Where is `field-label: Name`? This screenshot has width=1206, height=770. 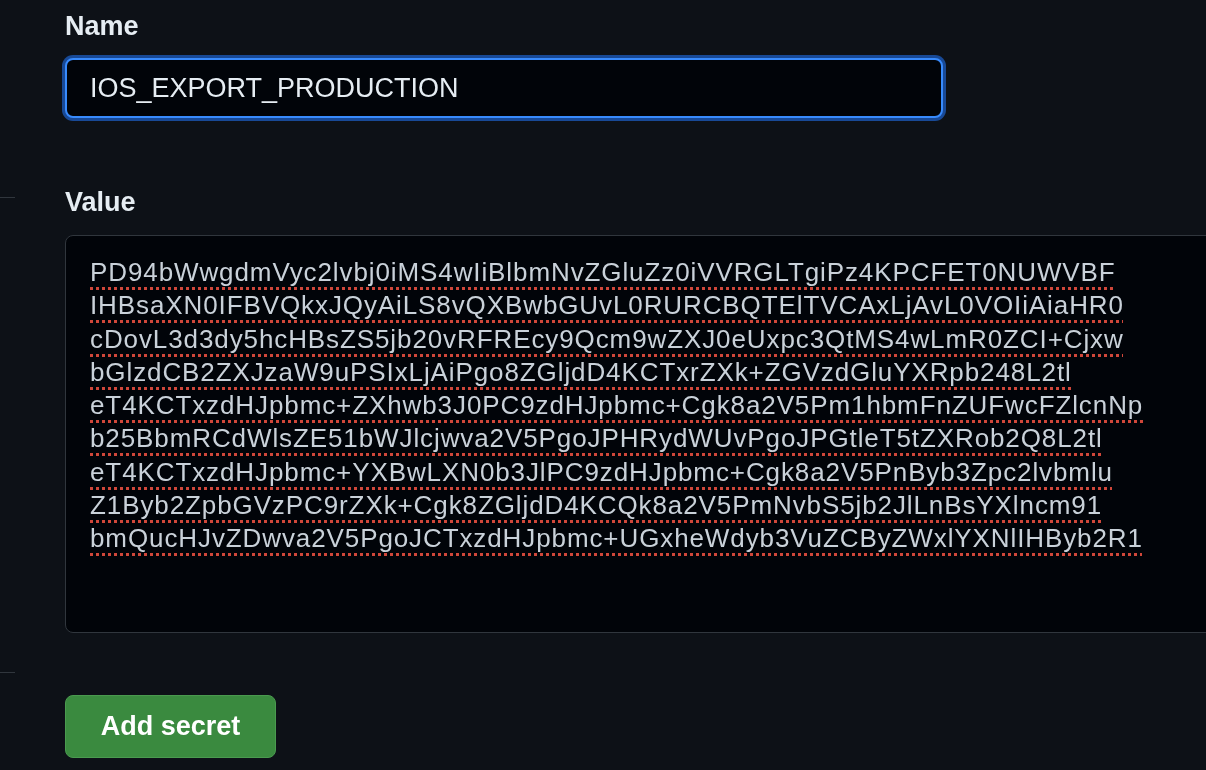 field-label: Name is located at coordinates (102, 26).